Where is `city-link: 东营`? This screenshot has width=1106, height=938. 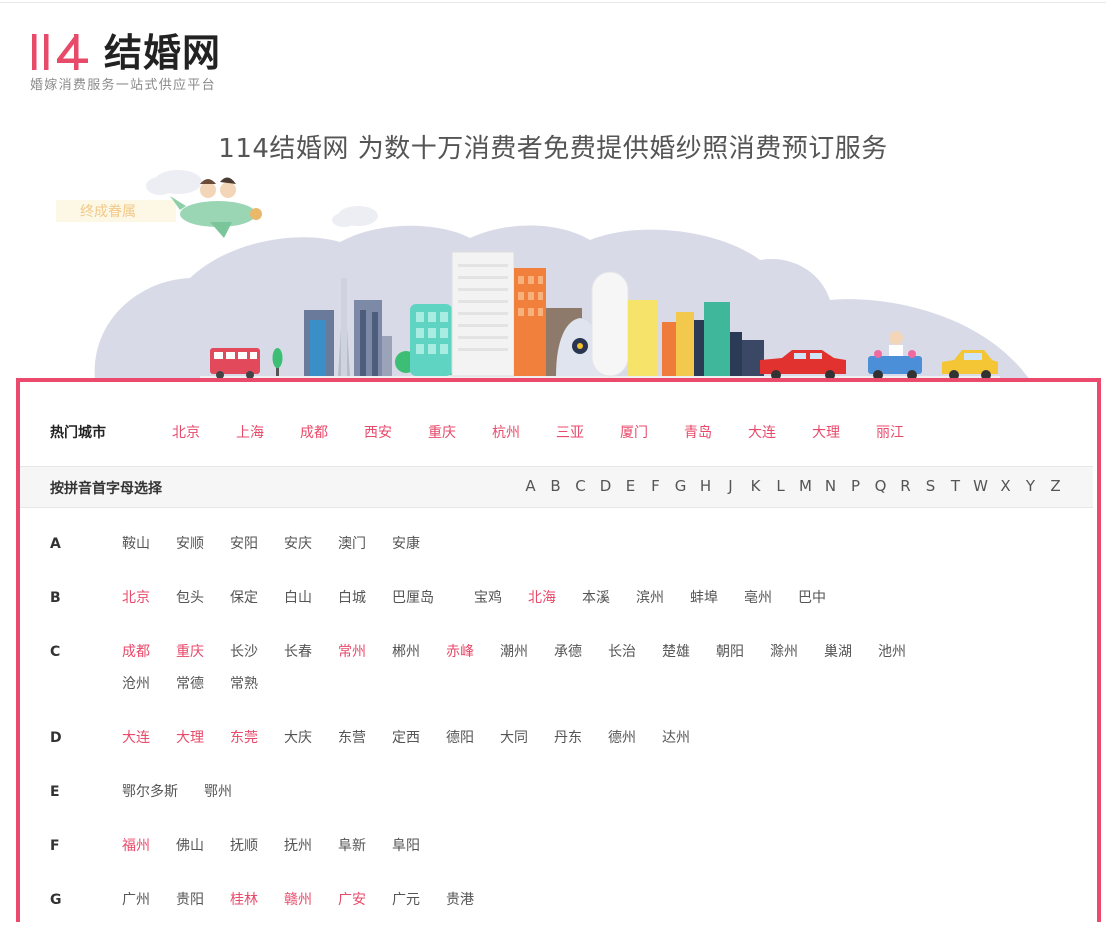
city-link: 东营 is located at coordinates (365, 738).